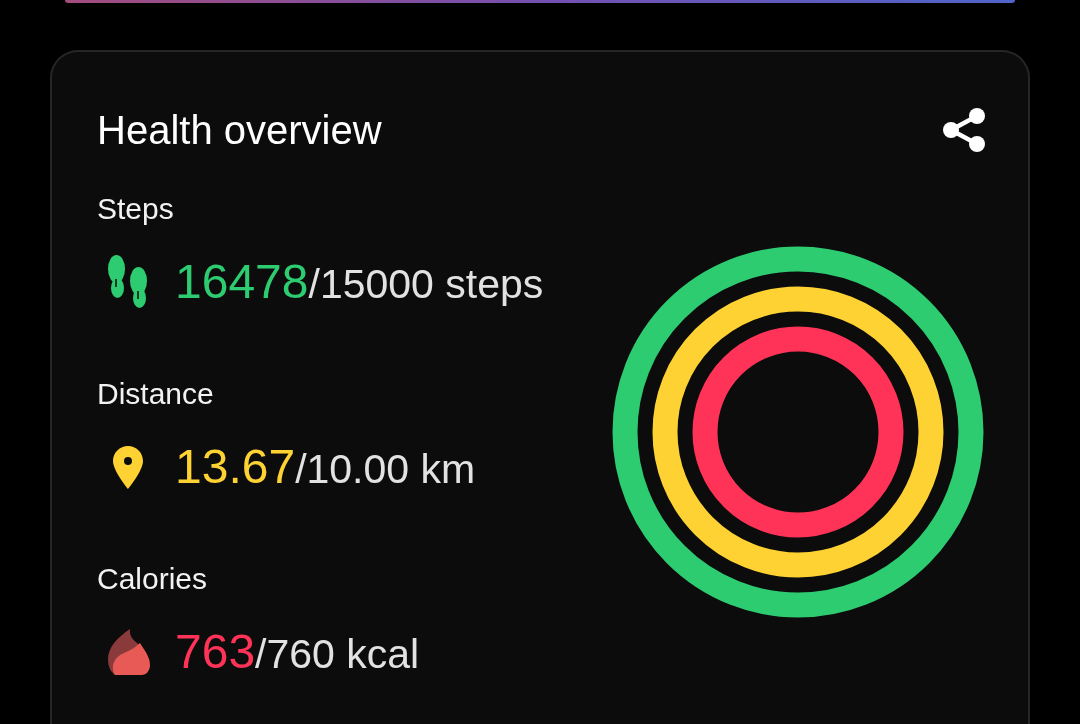 This screenshot has width=1080, height=724. Describe the element at coordinates (128, 282) in the screenshot. I see `footprints-icon` at that location.